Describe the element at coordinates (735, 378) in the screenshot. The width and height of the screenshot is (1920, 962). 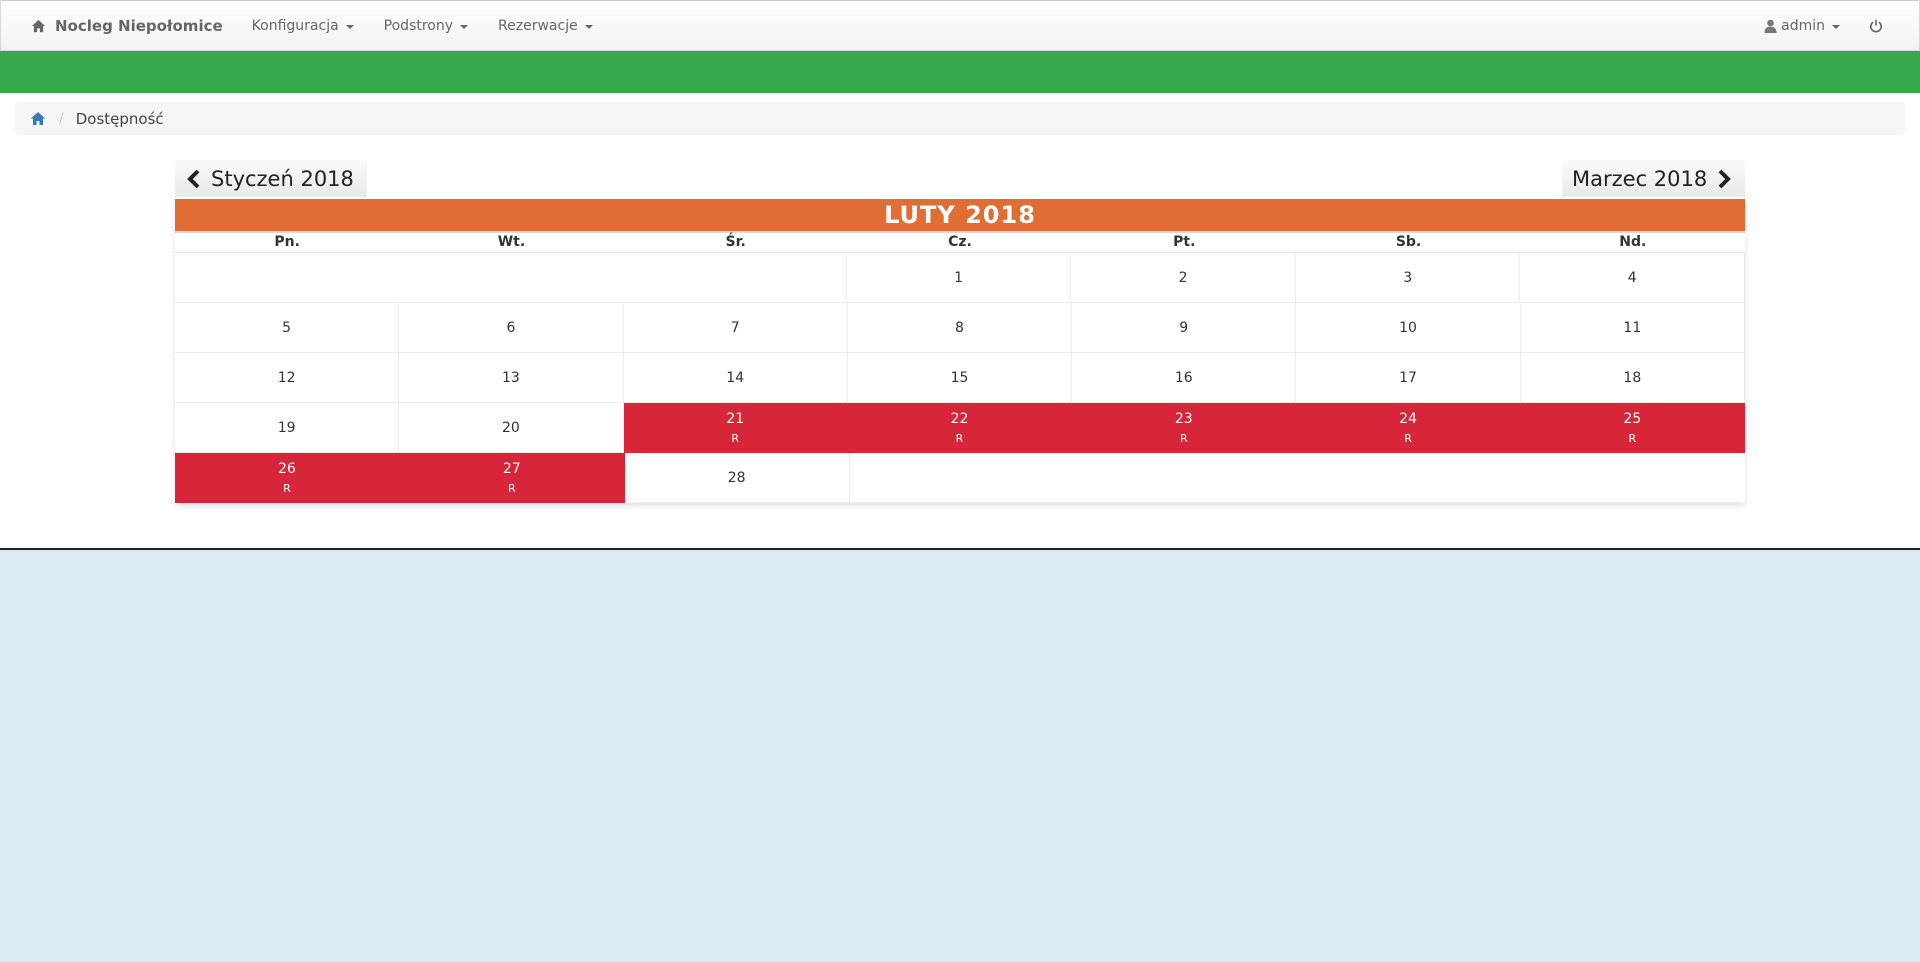
I see `day-cell: 14` at that location.